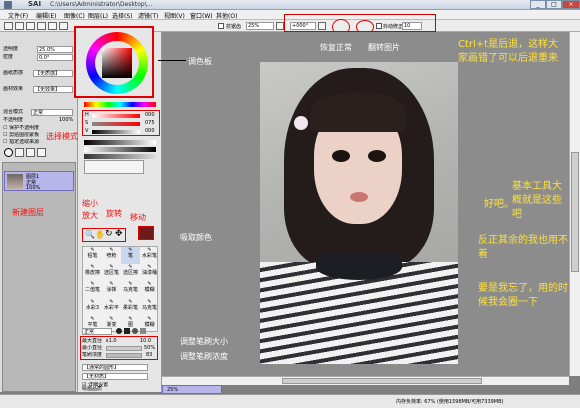  What do you see at coordinates (575, 212) in the screenshot?
I see `vertical-scroll-thumb` at bounding box center [575, 212].